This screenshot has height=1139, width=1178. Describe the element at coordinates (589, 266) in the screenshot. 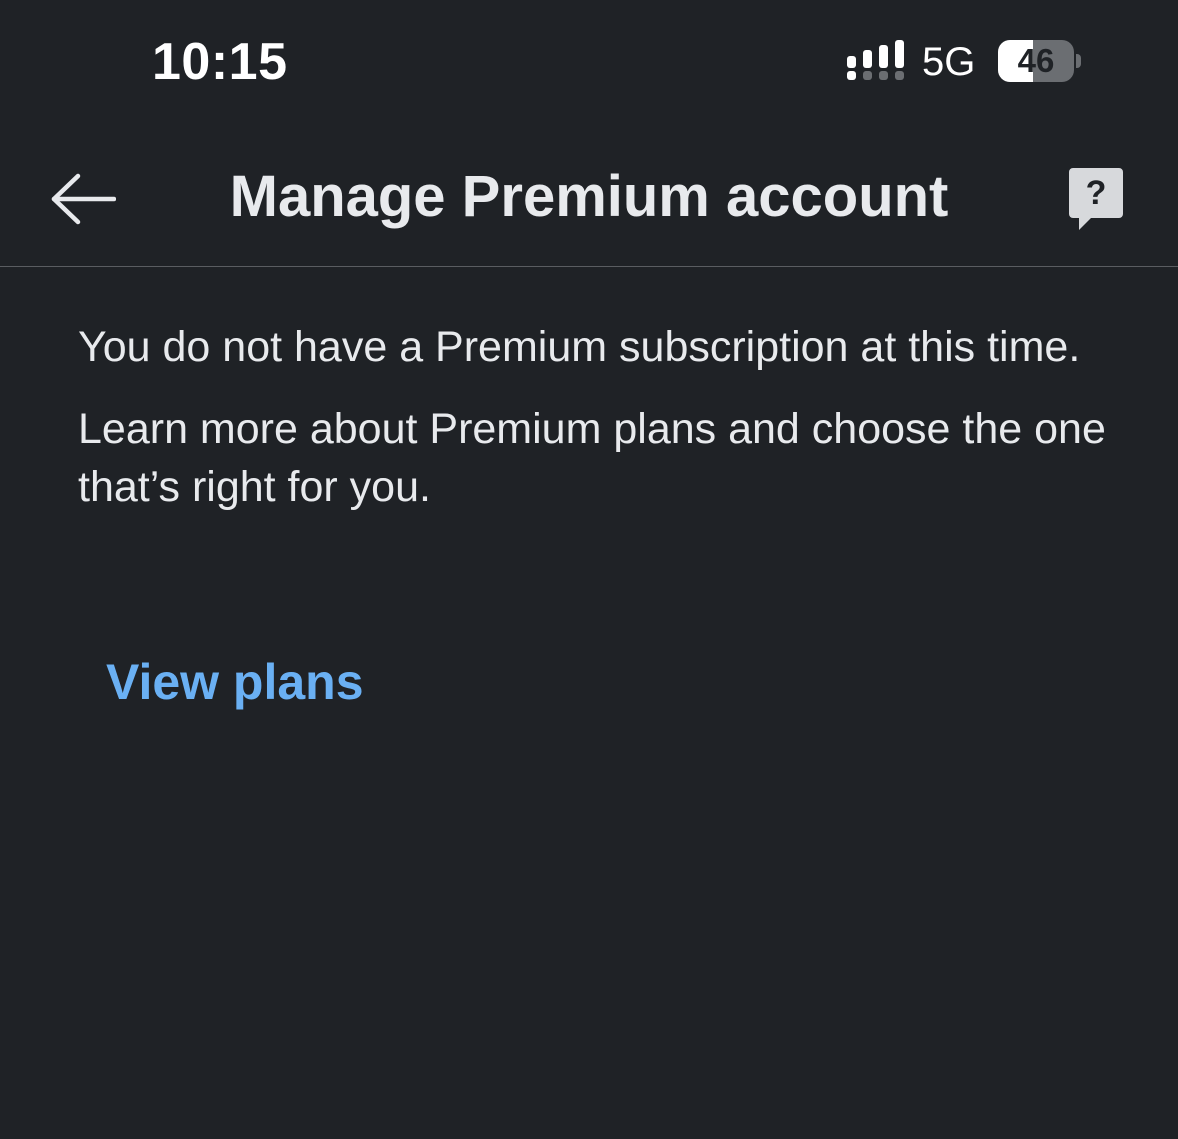

I see `app-bar-divider` at that location.